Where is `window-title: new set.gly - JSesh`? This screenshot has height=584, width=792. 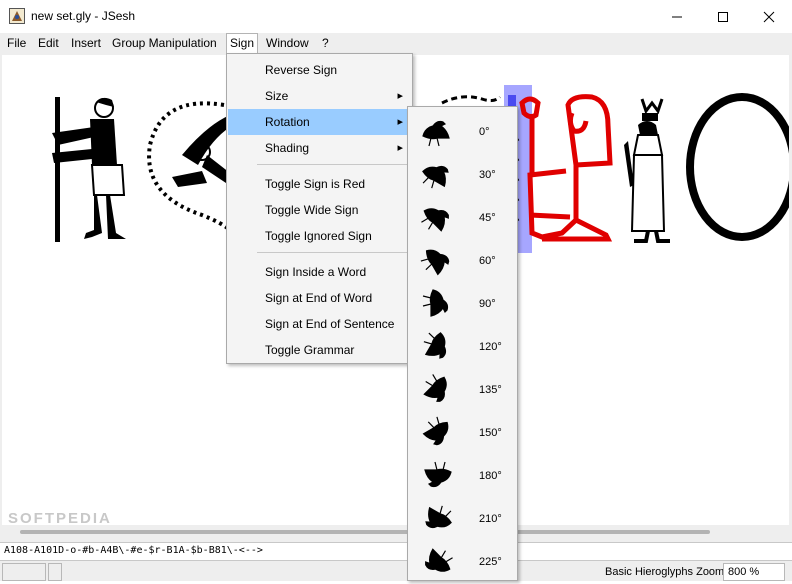
window-title: new set.gly - JSesh is located at coordinates (83, 16).